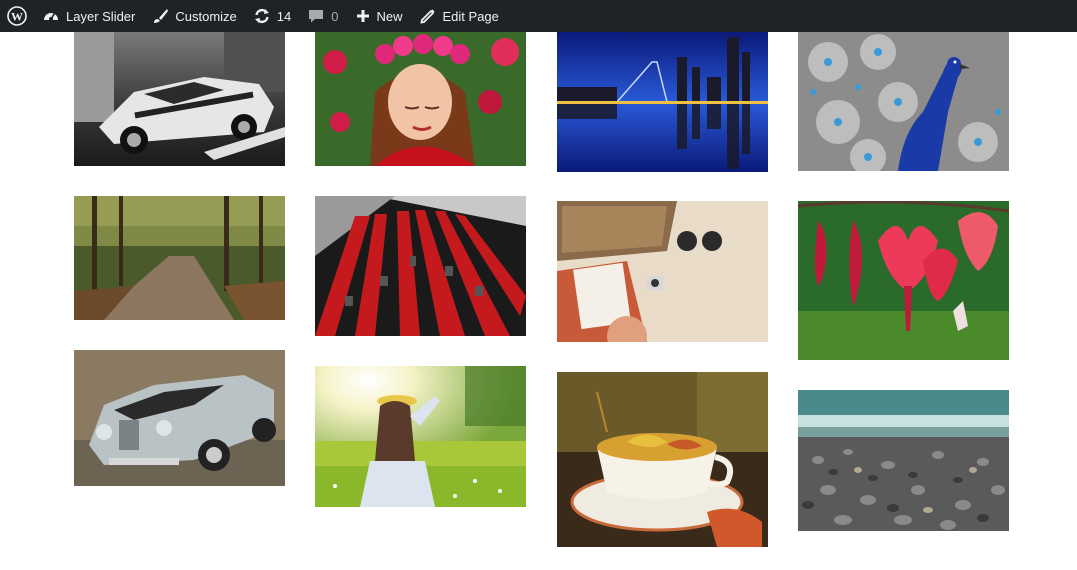 The image size is (1077, 570). I want to click on plus-icon, so click(363, 16).